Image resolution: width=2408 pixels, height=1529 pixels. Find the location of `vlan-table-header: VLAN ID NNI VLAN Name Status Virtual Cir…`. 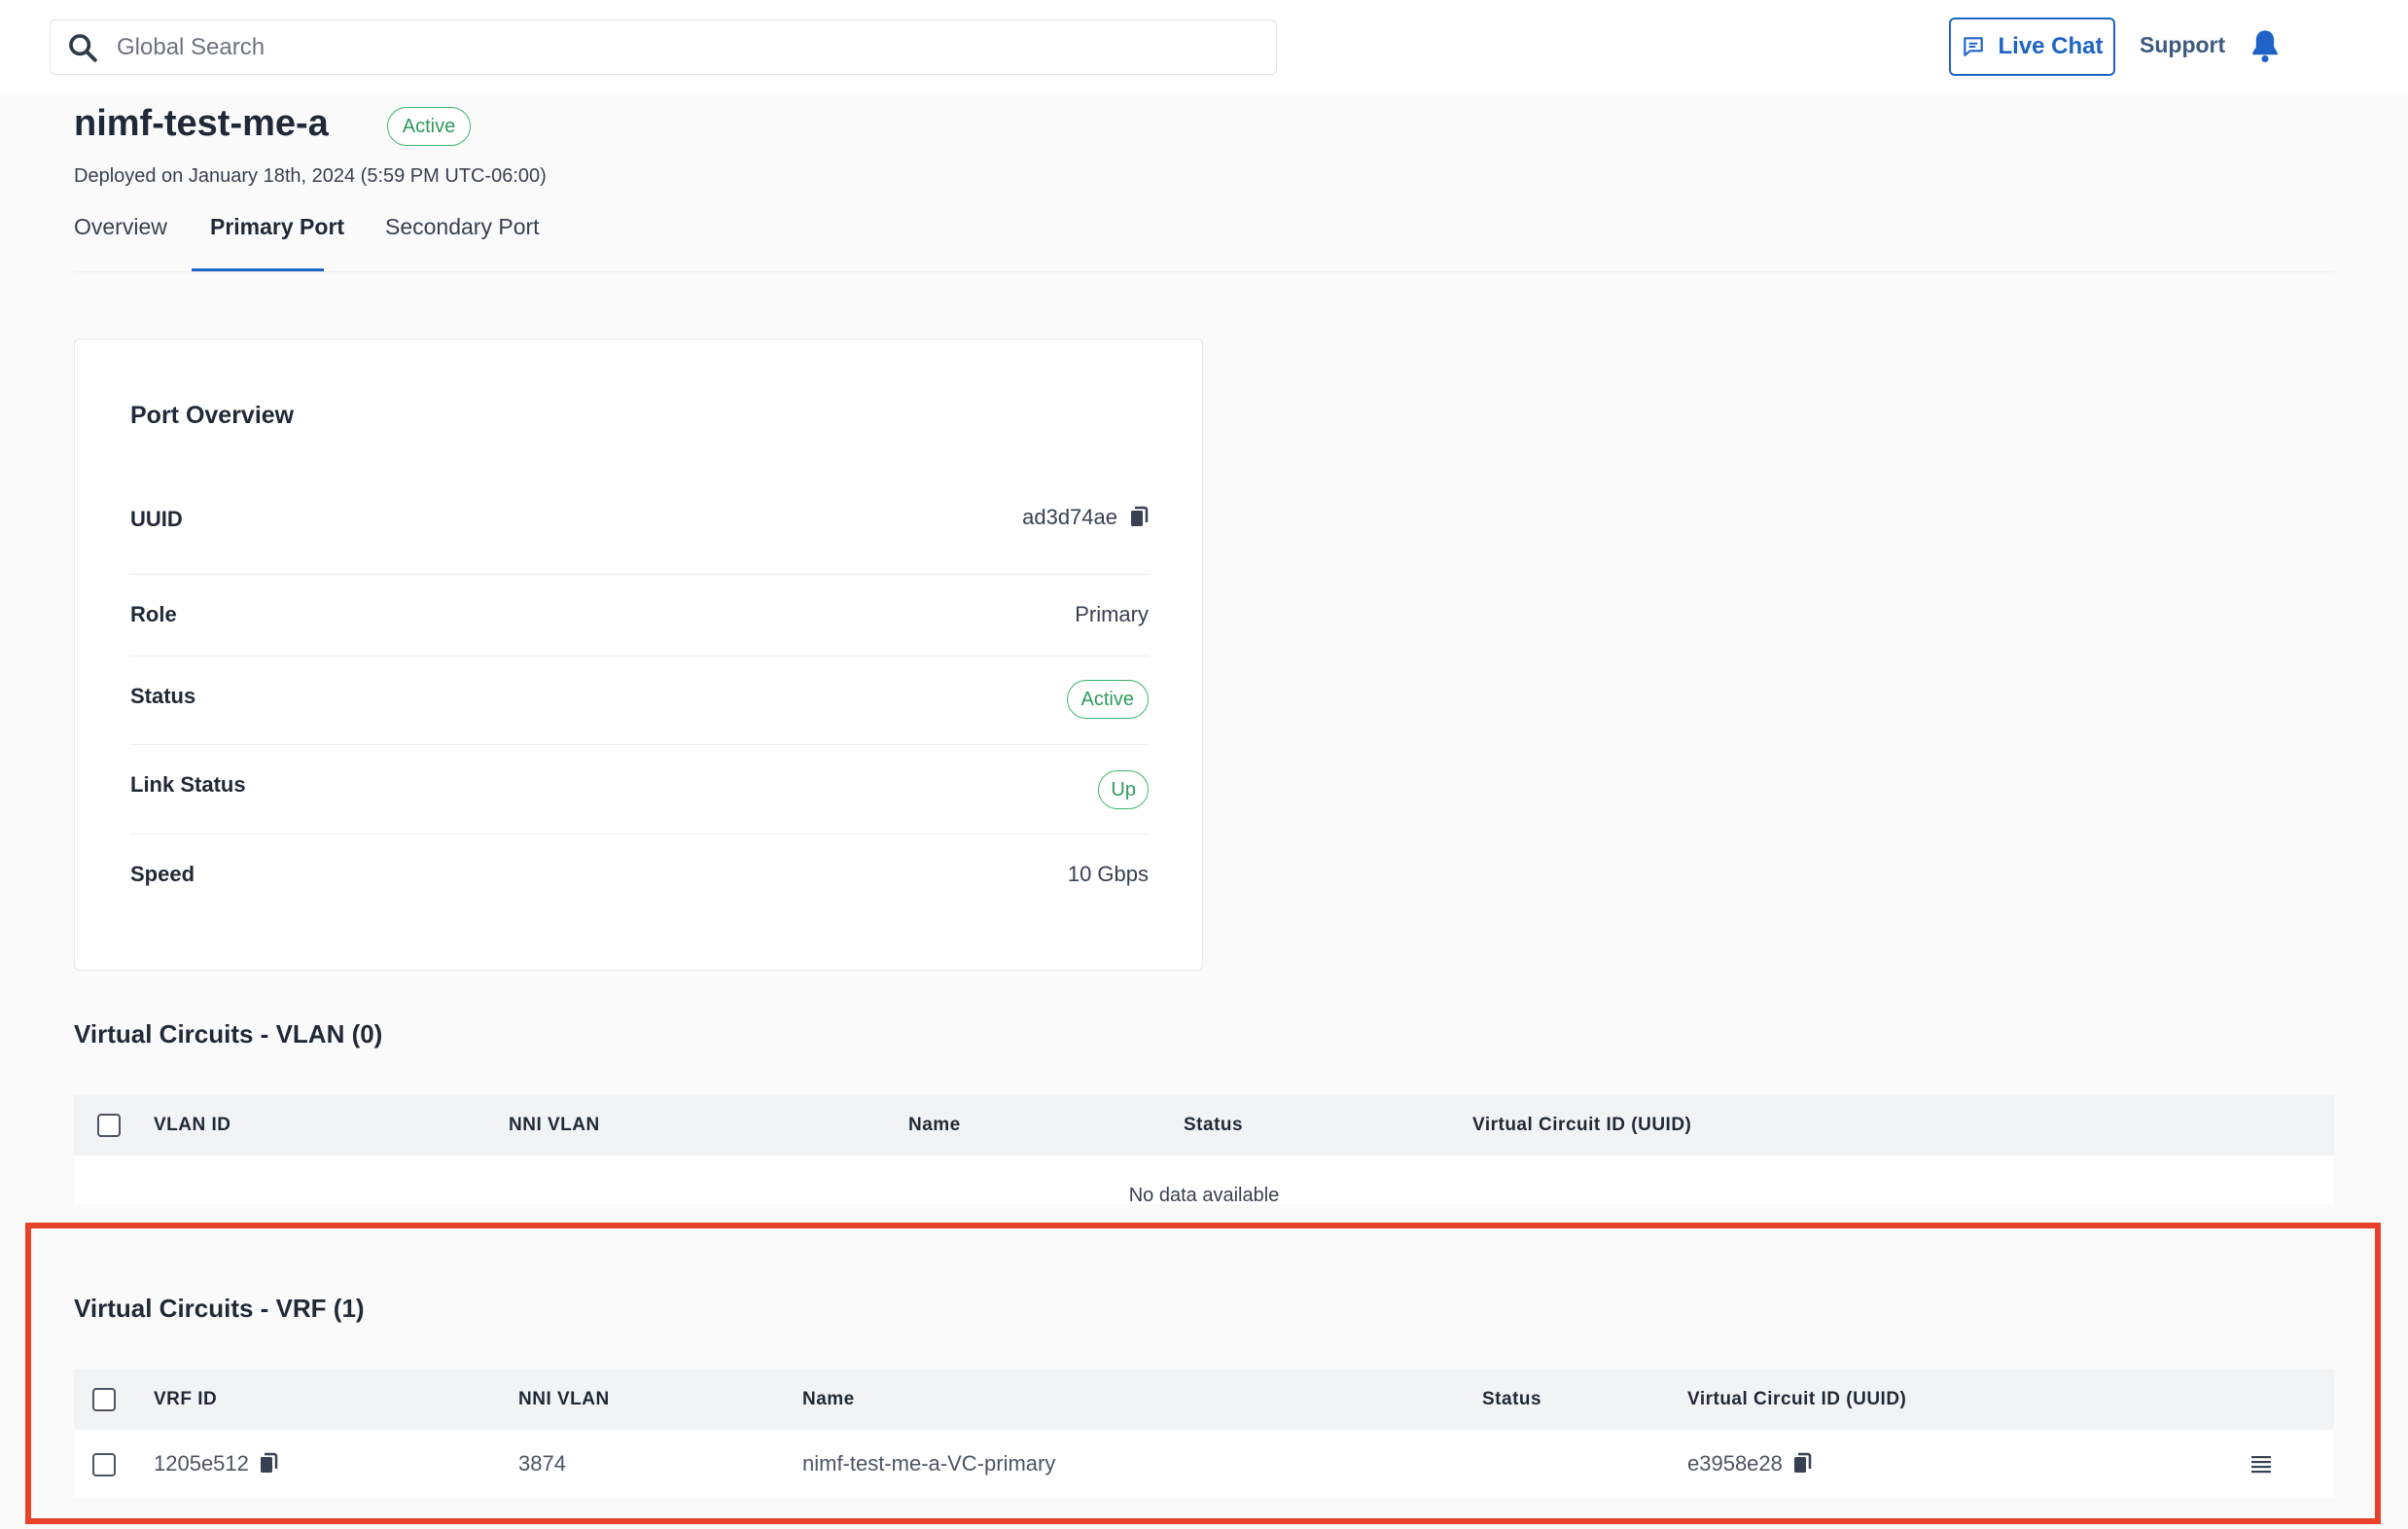

vlan-table-header: VLAN ID NNI VLAN Name Status Virtual Cir… is located at coordinates (1204, 1125).